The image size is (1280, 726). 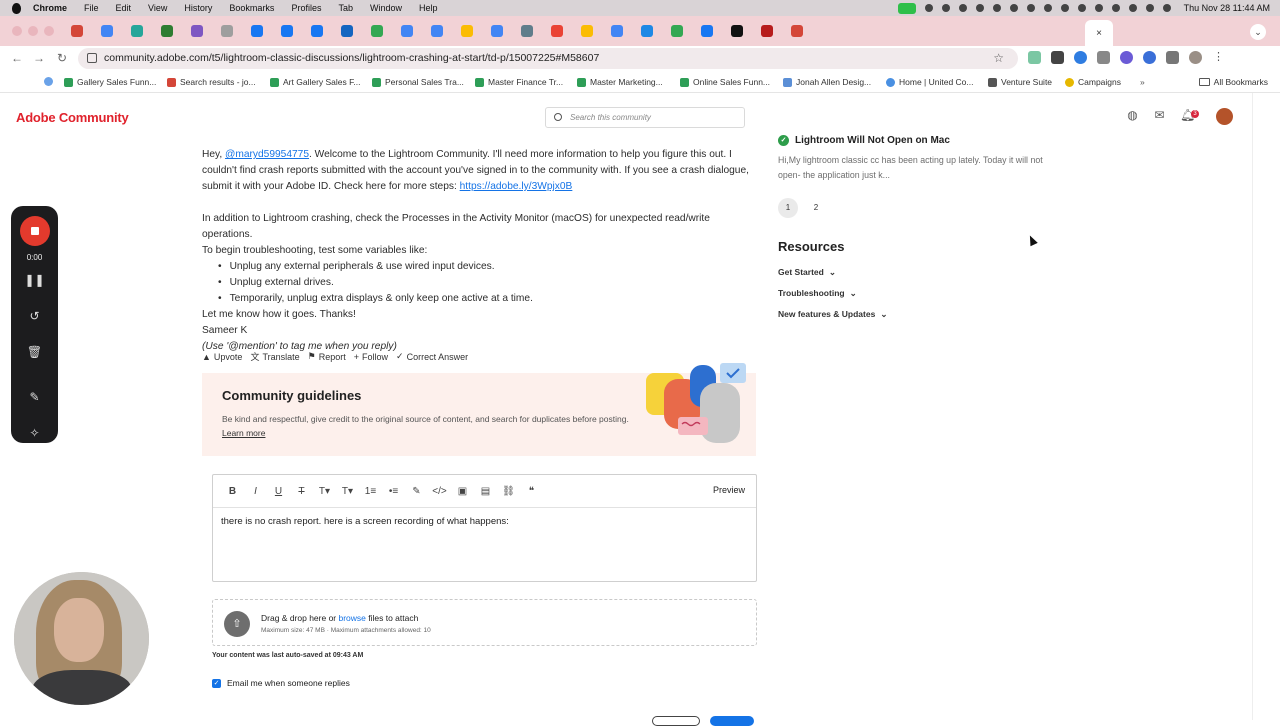 What do you see at coordinates (817, 293) in the screenshot?
I see `resource-troubleshooting: Troubleshooting ⌄` at bounding box center [817, 293].